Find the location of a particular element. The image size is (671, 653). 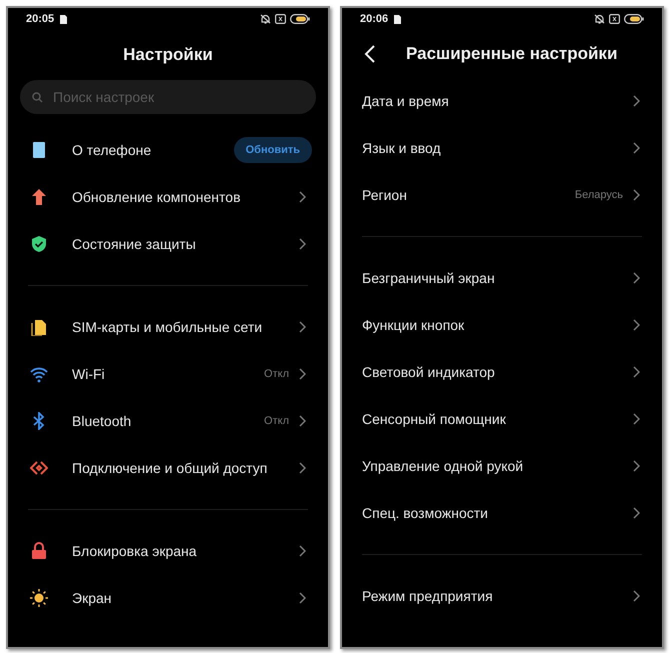

item-value: Беларусь is located at coordinates (598, 194).